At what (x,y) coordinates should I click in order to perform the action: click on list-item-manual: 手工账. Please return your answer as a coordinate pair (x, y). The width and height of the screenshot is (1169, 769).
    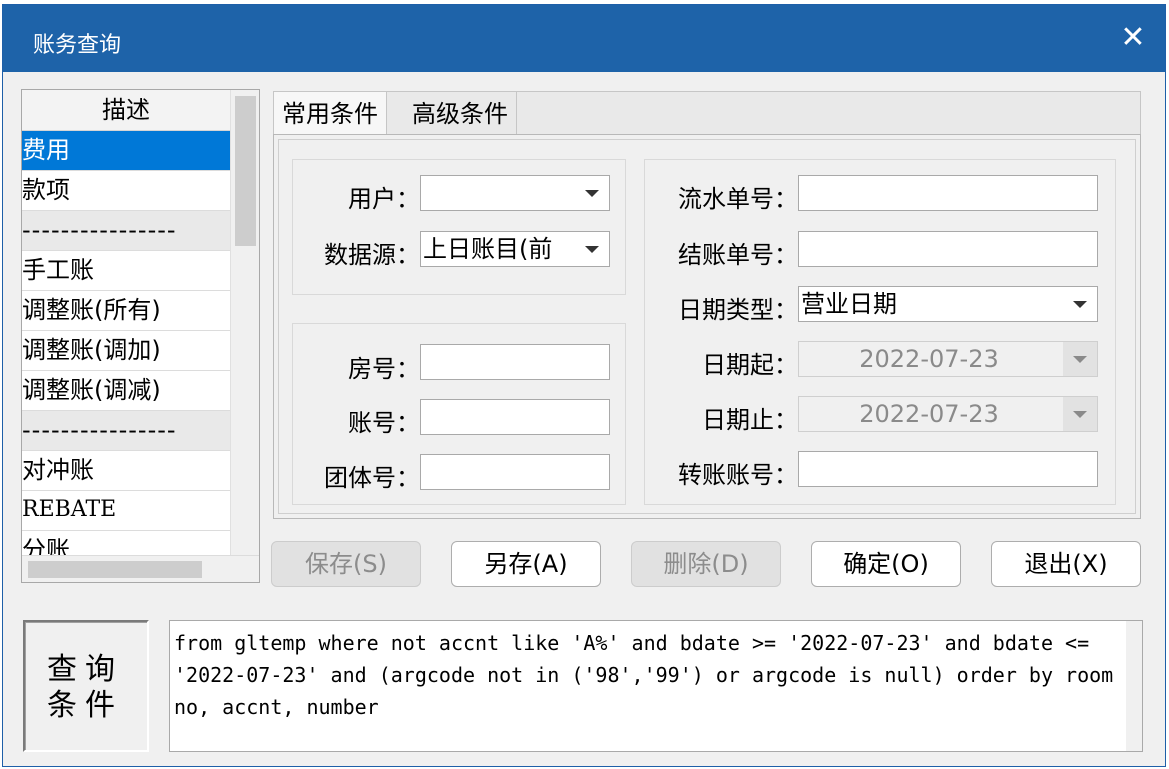
    Looking at the image, I should click on (126, 271).